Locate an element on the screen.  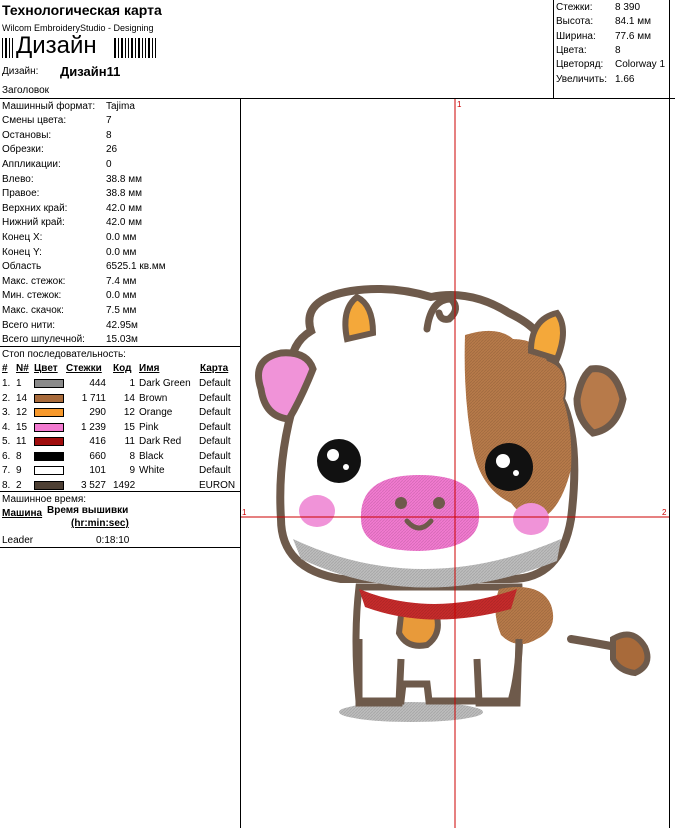
seq-needle: 11 is located at coordinates (21, 441).